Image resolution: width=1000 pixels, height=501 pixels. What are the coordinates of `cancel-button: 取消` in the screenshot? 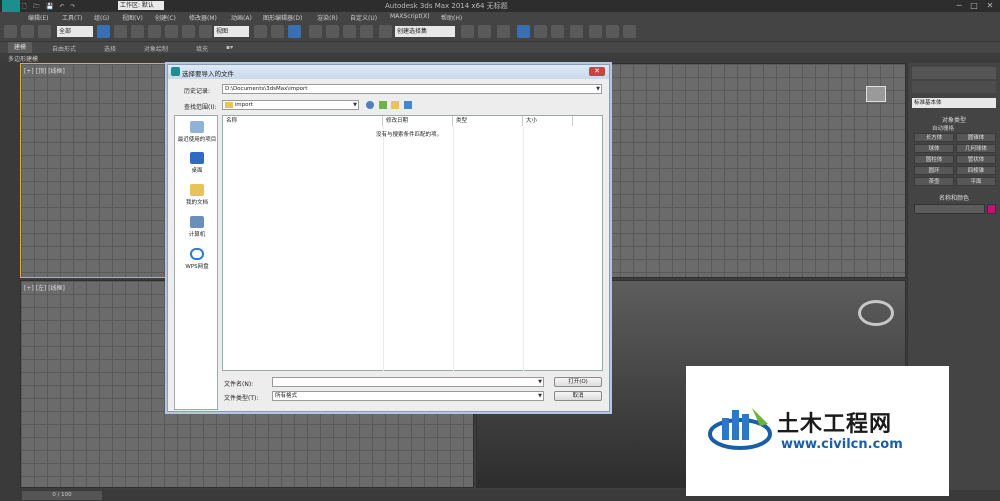 It's located at (578, 396).